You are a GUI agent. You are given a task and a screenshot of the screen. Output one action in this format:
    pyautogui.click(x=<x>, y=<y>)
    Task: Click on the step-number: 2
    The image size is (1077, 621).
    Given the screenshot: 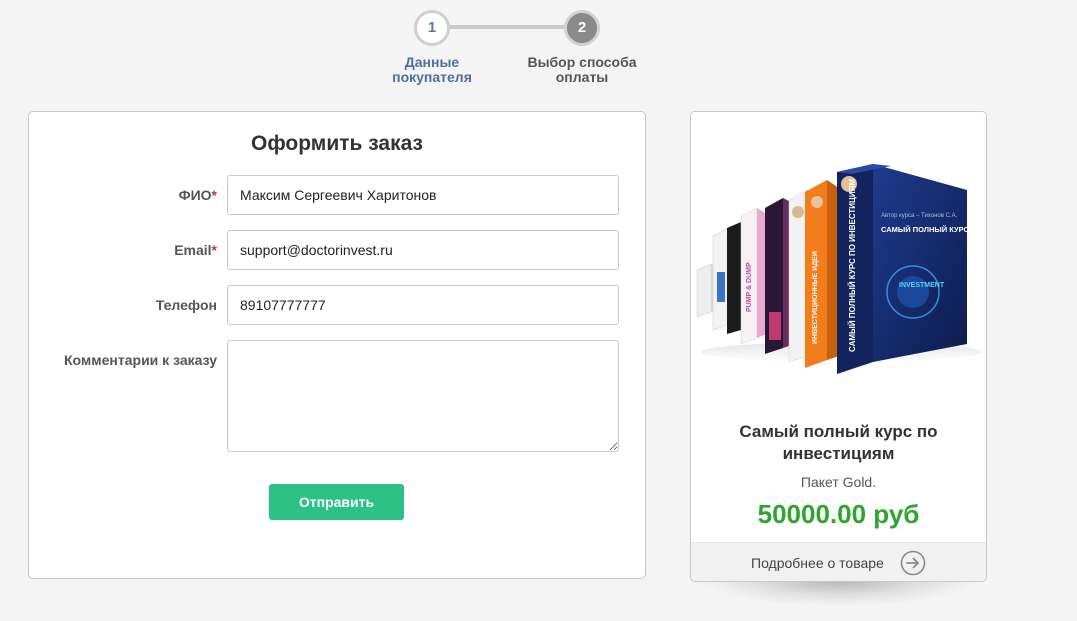 What is the action you would take?
    pyautogui.click(x=582, y=28)
    